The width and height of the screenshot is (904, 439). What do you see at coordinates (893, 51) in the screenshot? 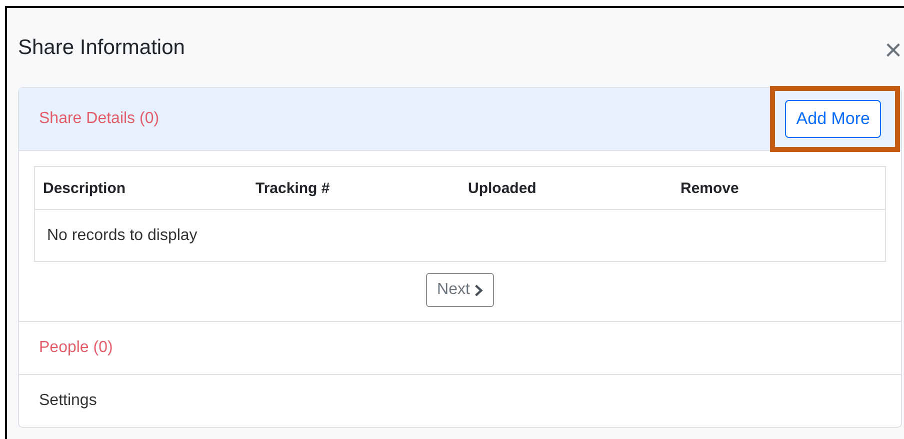
I see `close-button: ×` at bounding box center [893, 51].